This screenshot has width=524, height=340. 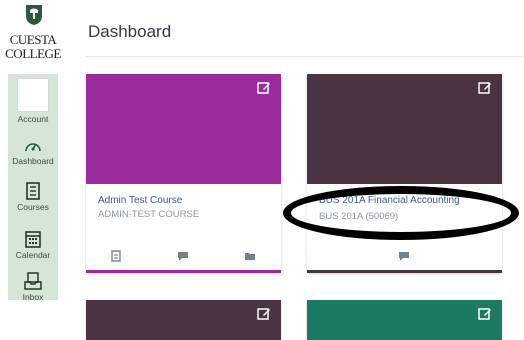 I want to click on logo-line-2: COLLEGE, so click(x=33, y=53).